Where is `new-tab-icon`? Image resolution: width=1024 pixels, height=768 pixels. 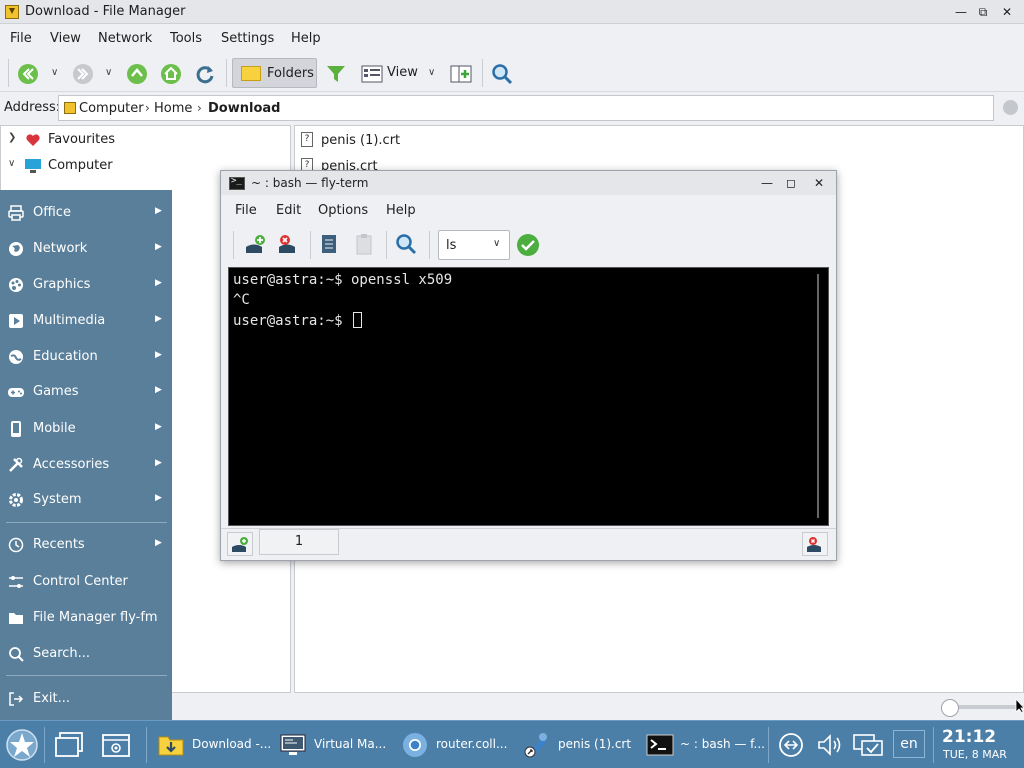 new-tab-icon is located at coordinates (255, 244).